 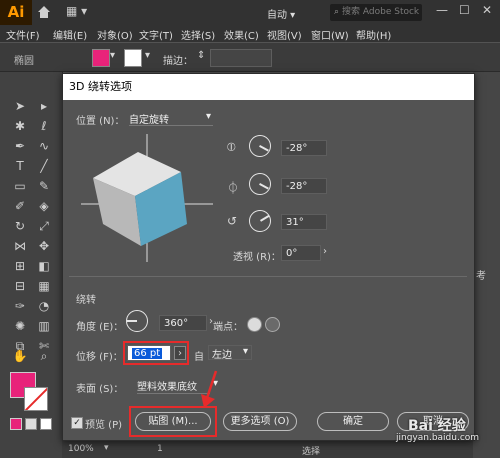 What do you see at coordinates (228, 327) in the screenshot?
I see `endcap-label: 端点：` at bounding box center [228, 327].